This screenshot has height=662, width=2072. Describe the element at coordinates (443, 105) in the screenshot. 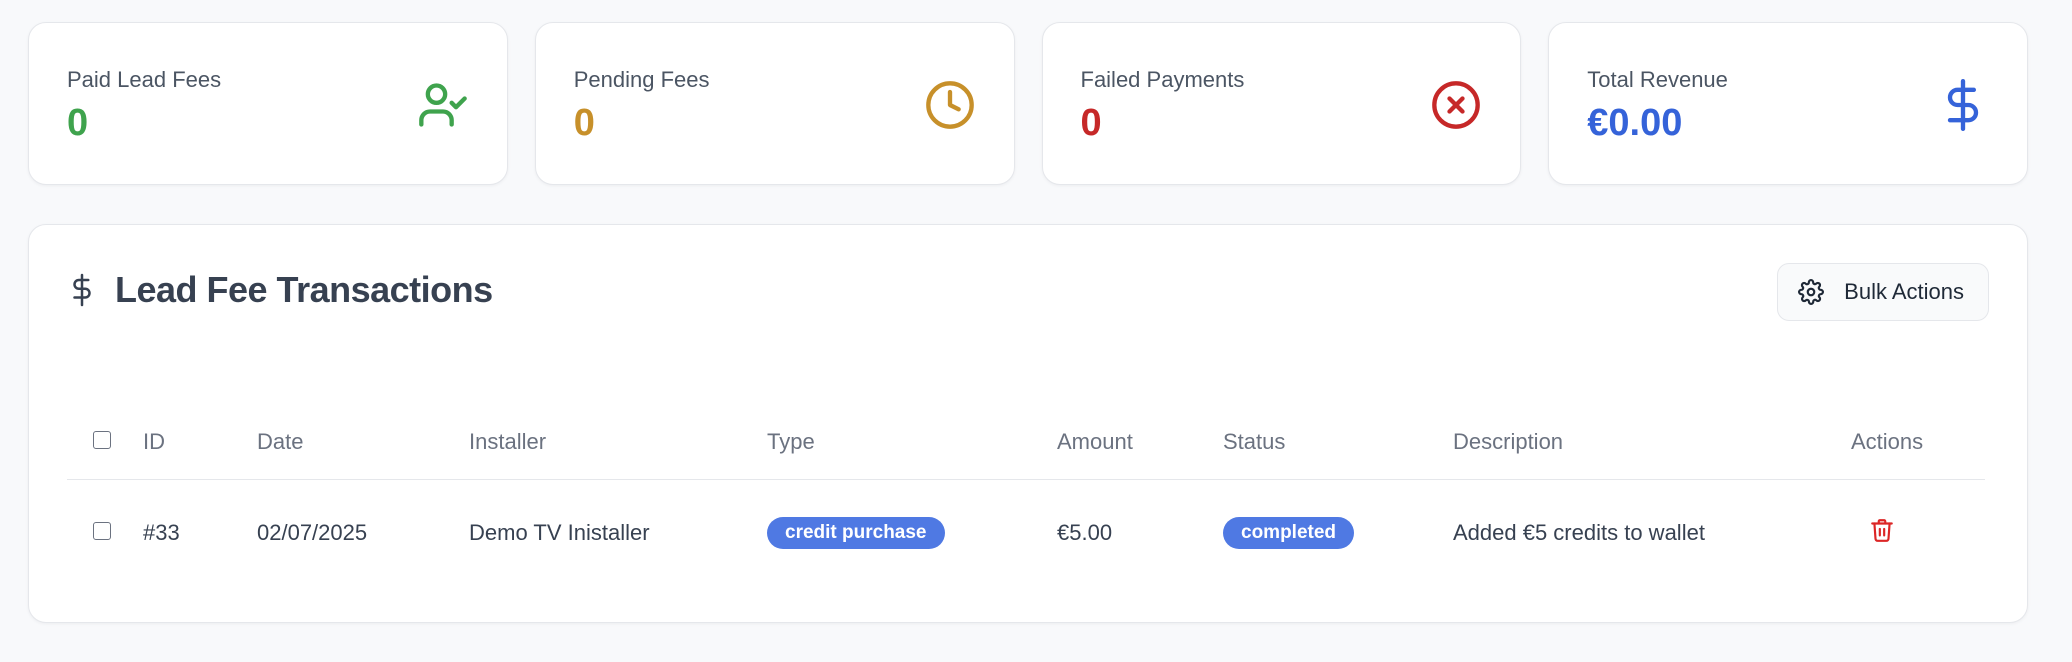

I see `user-check-icon` at that location.